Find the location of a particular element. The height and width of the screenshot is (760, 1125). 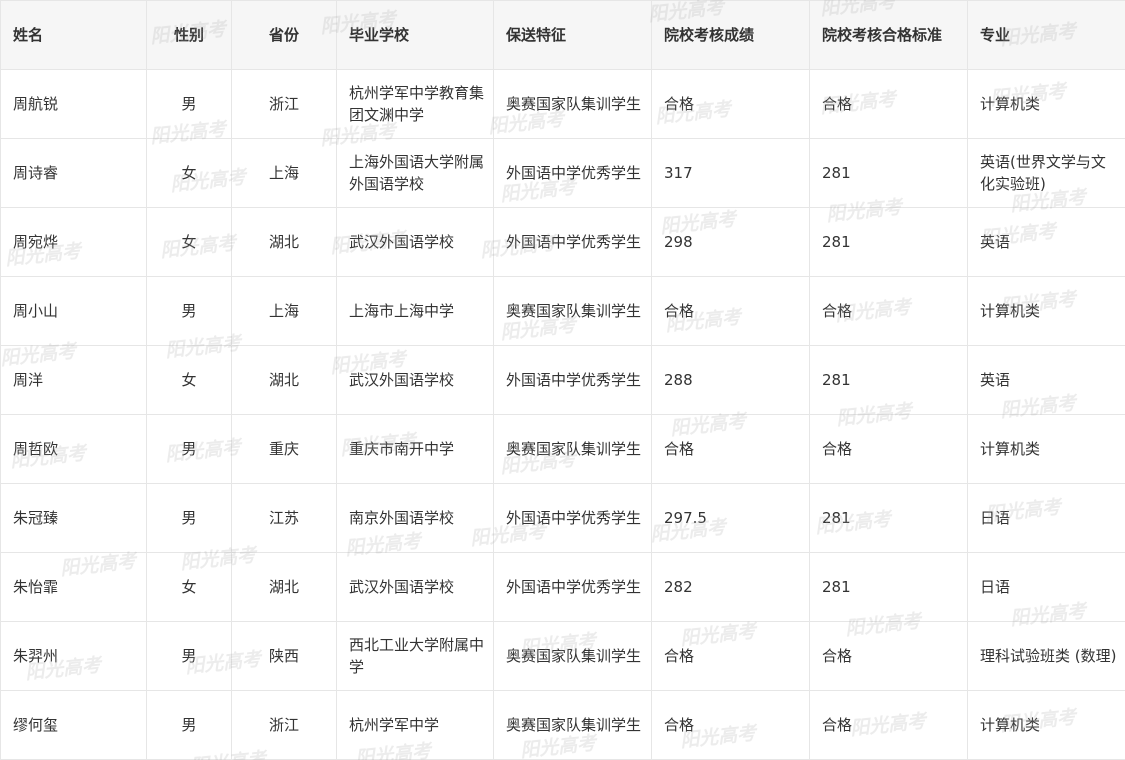

cell-major: 日语 is located at coordinates (1046, 518).